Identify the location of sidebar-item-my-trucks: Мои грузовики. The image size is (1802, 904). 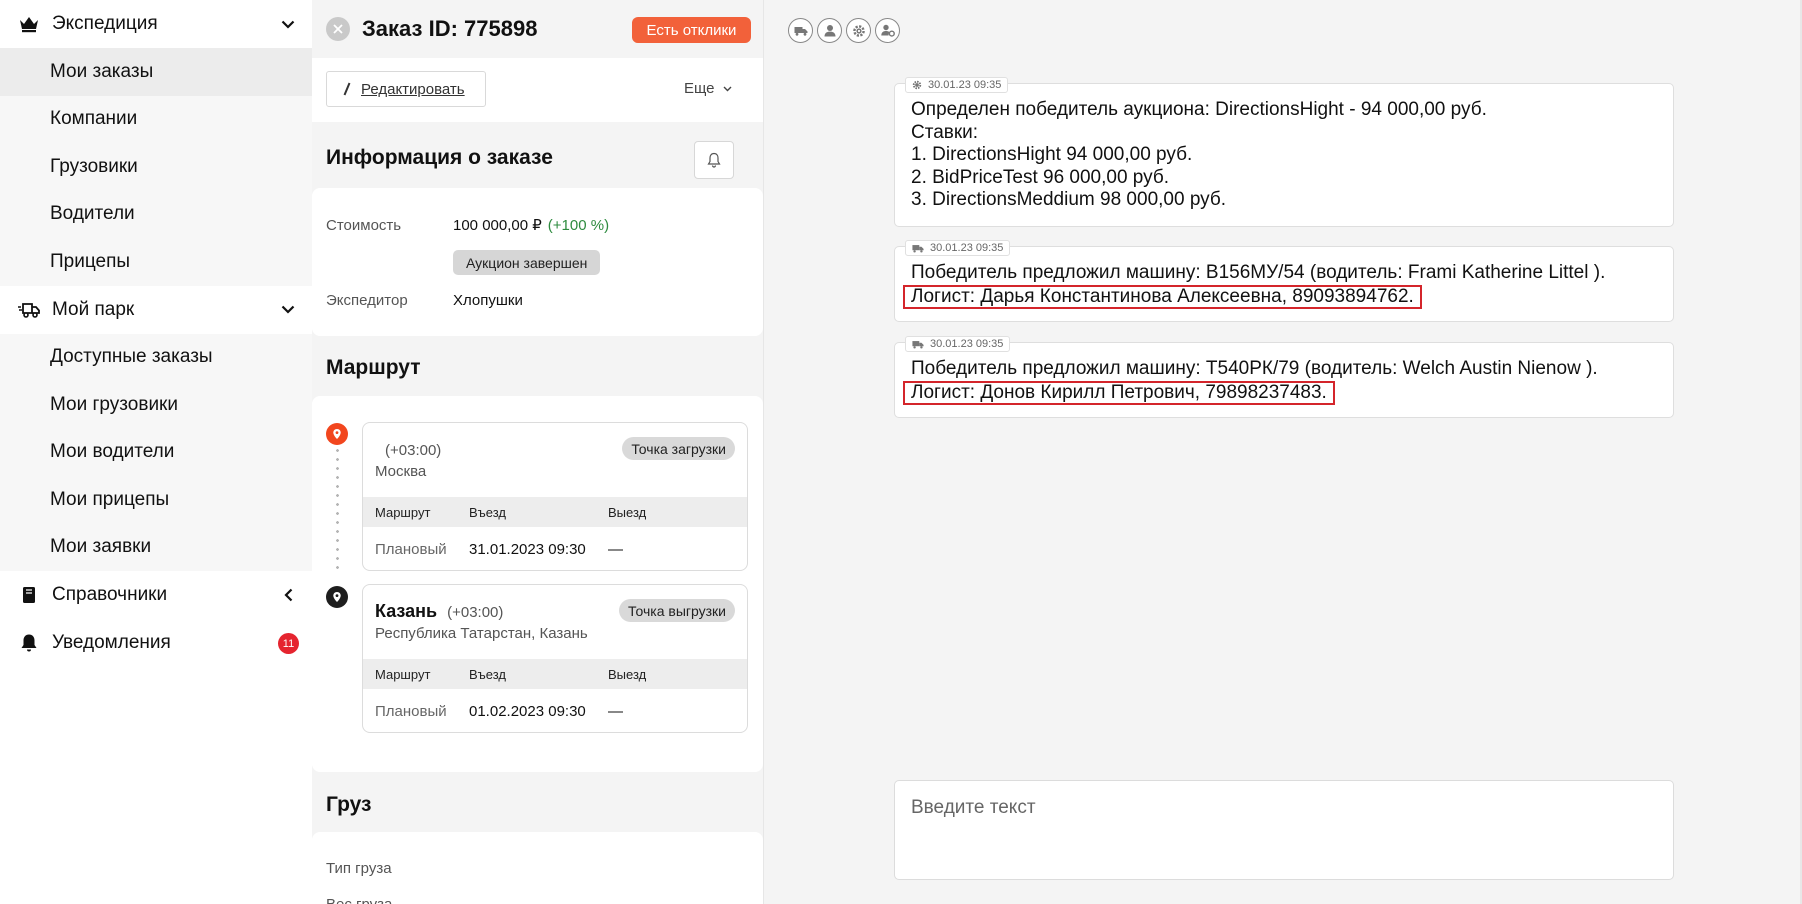
(156, 405).